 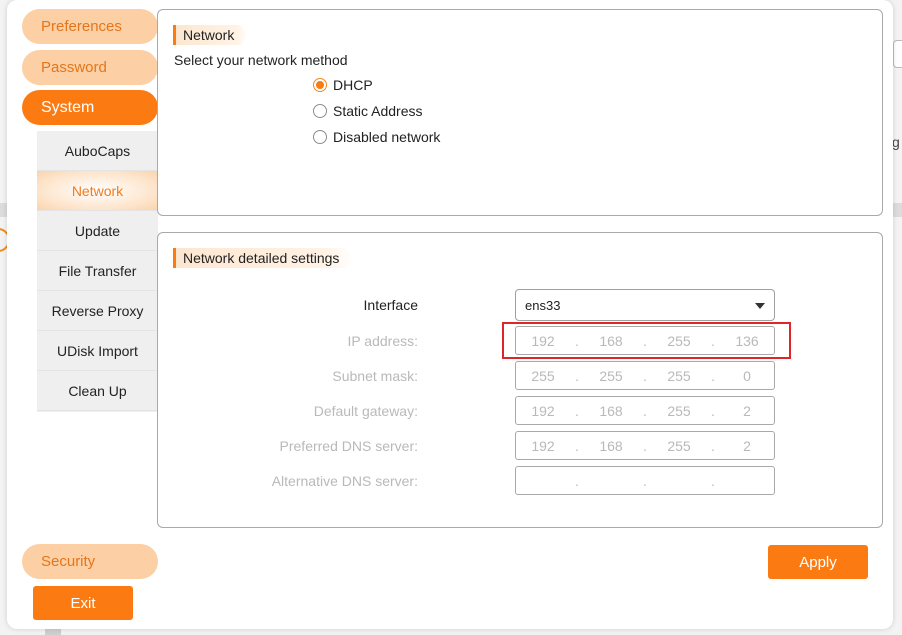 What do you see at coordinates (387, 137) in the screenshot?
I see `radio-disabled-label: Disabled network` at bounding box center [387, 137].